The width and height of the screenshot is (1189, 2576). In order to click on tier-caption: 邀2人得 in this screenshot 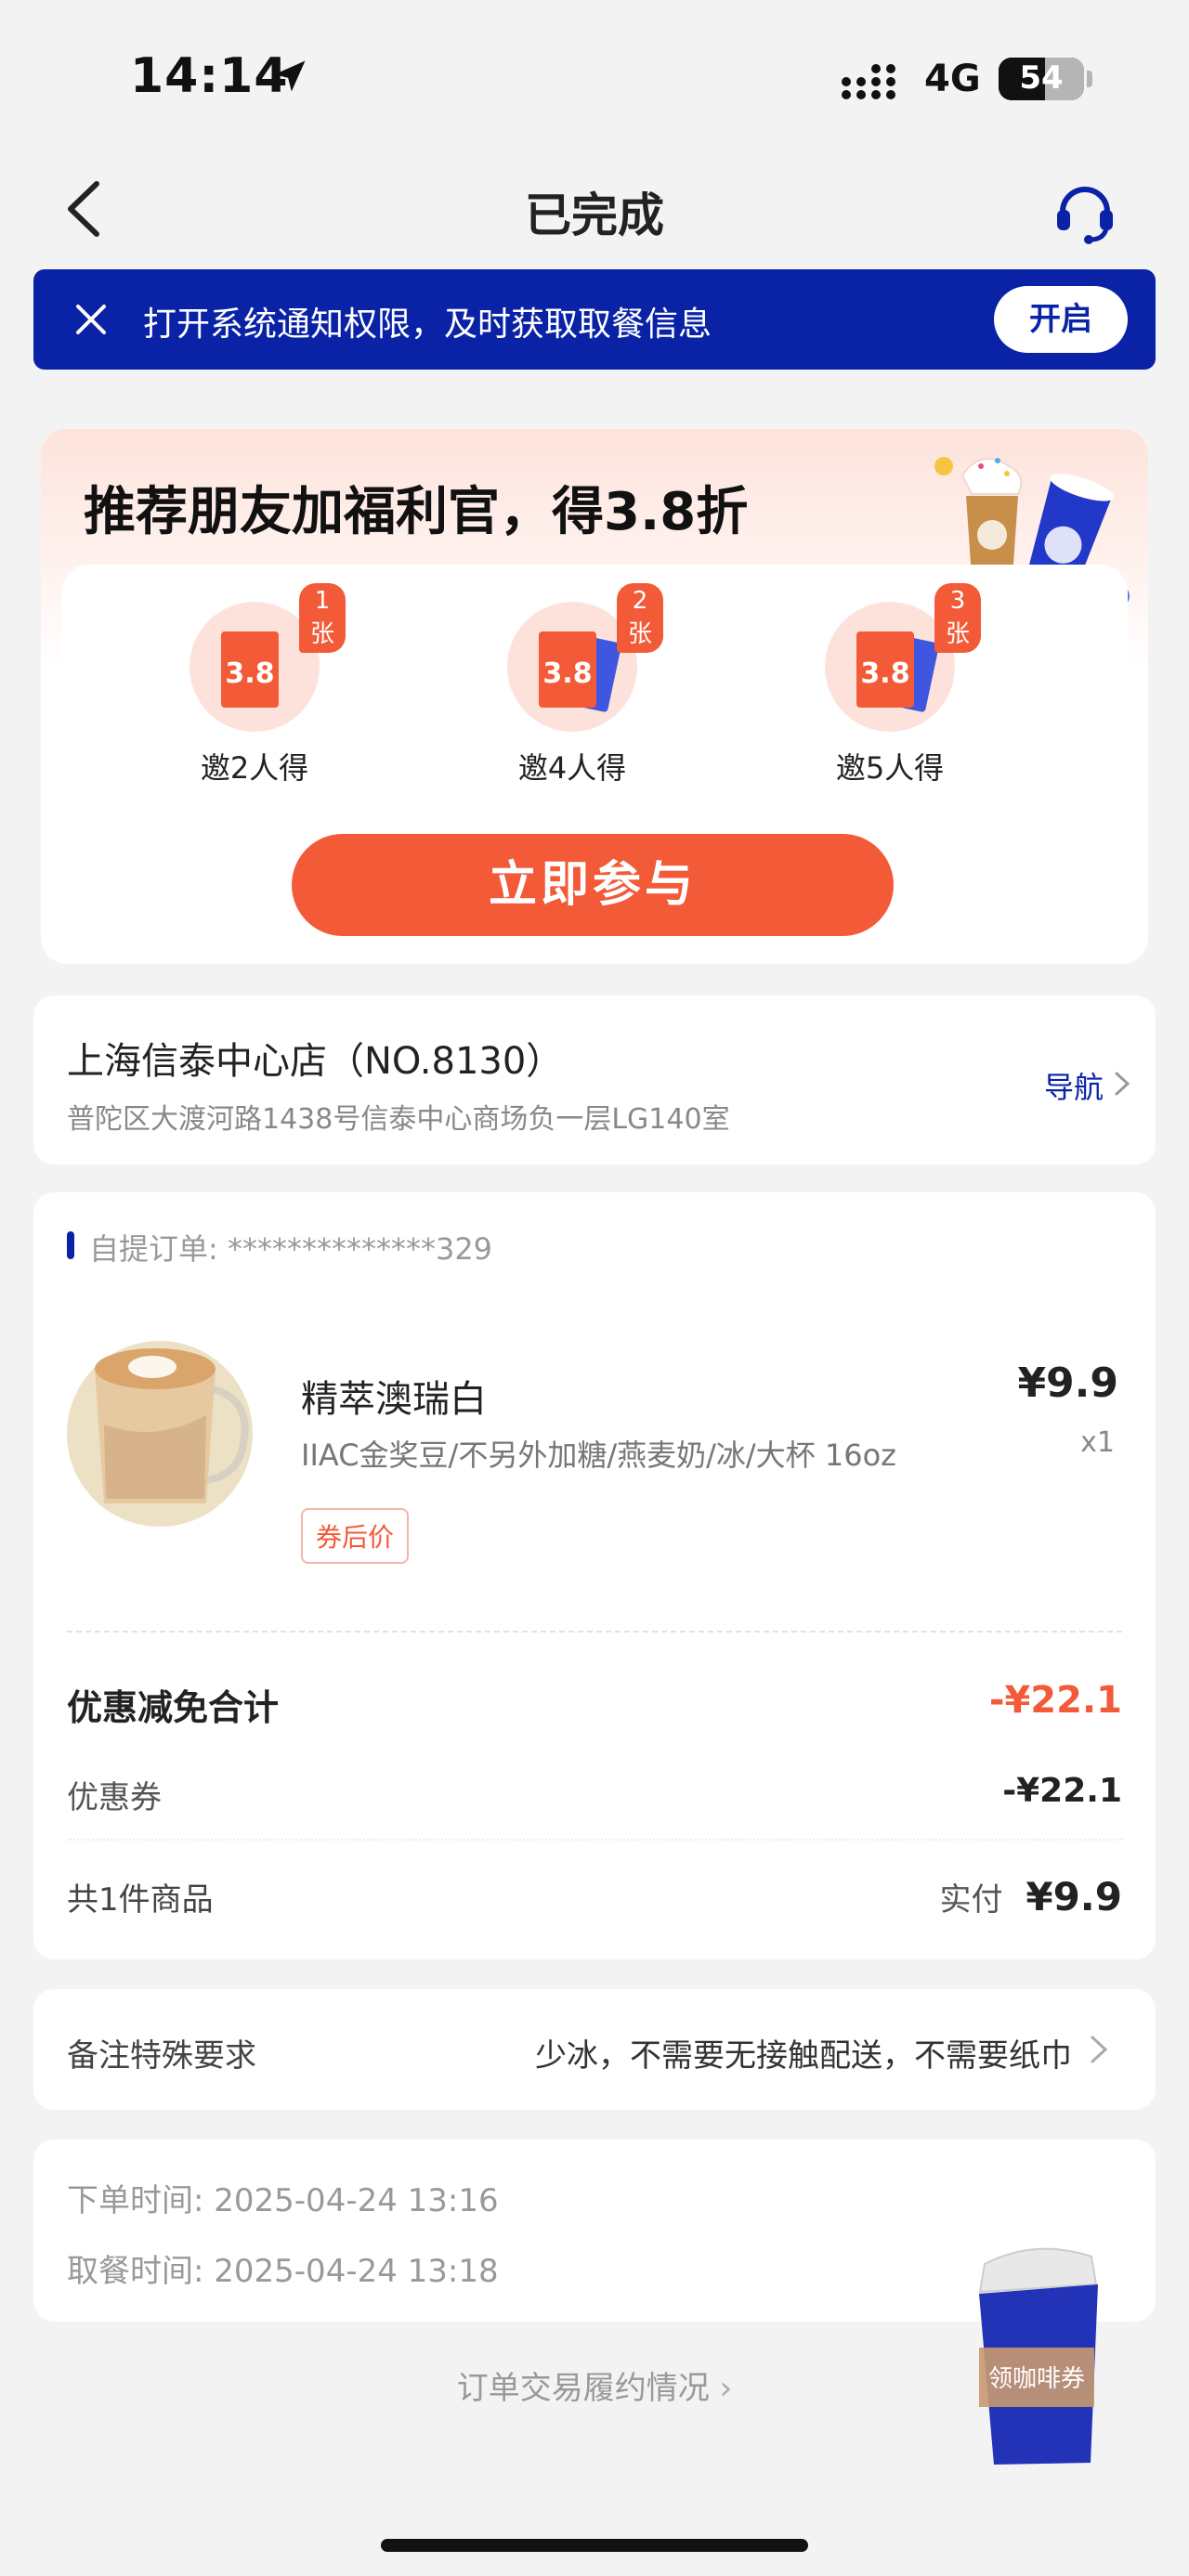, I will do `click(255, 768)`.